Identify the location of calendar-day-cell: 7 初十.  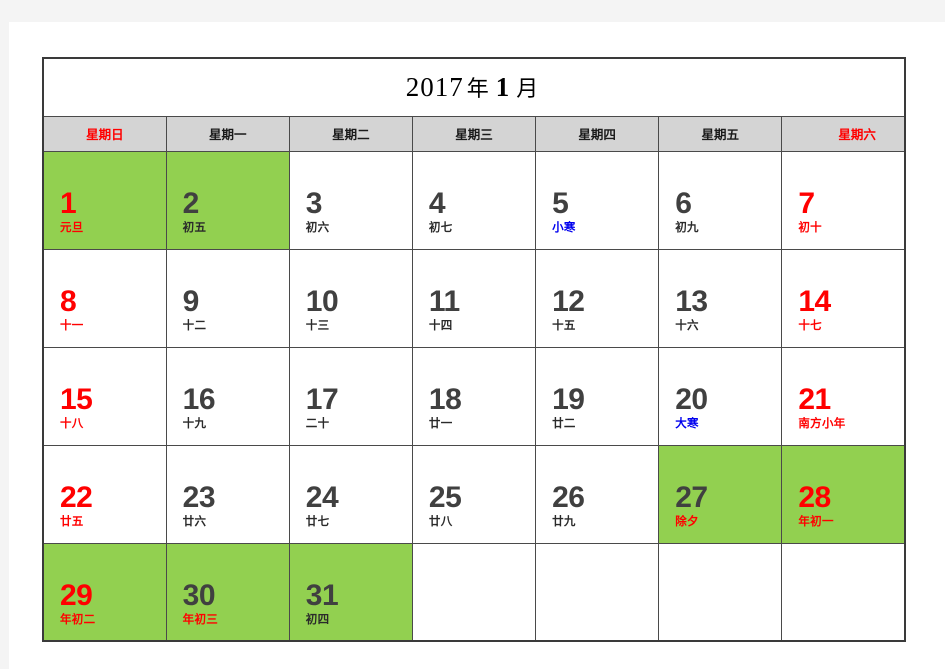
(843, 200).